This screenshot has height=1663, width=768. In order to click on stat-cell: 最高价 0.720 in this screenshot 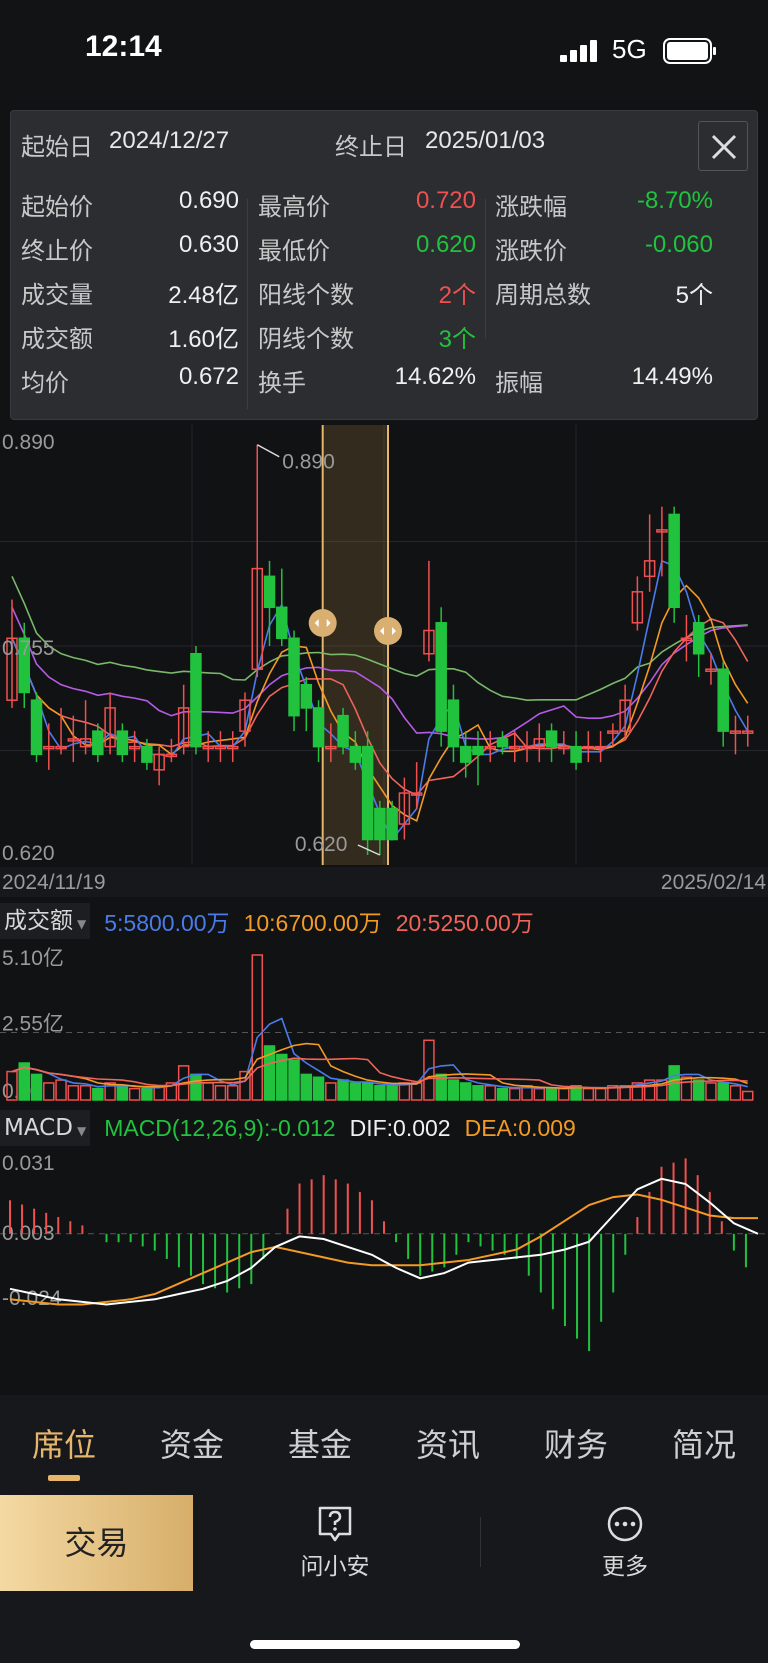, I will do `click(367, 207)`.